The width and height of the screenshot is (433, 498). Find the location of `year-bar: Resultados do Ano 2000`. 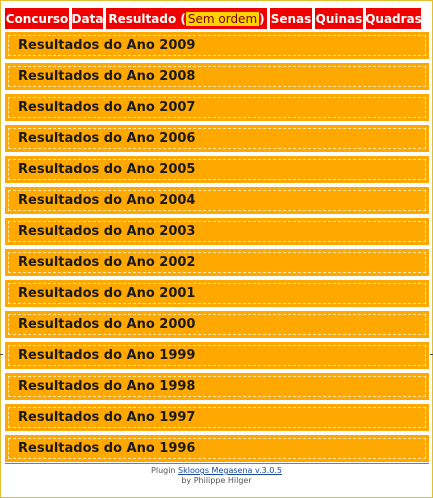

year-bar: Resultados do Ano 2000 is located at coordinates (217, 324).